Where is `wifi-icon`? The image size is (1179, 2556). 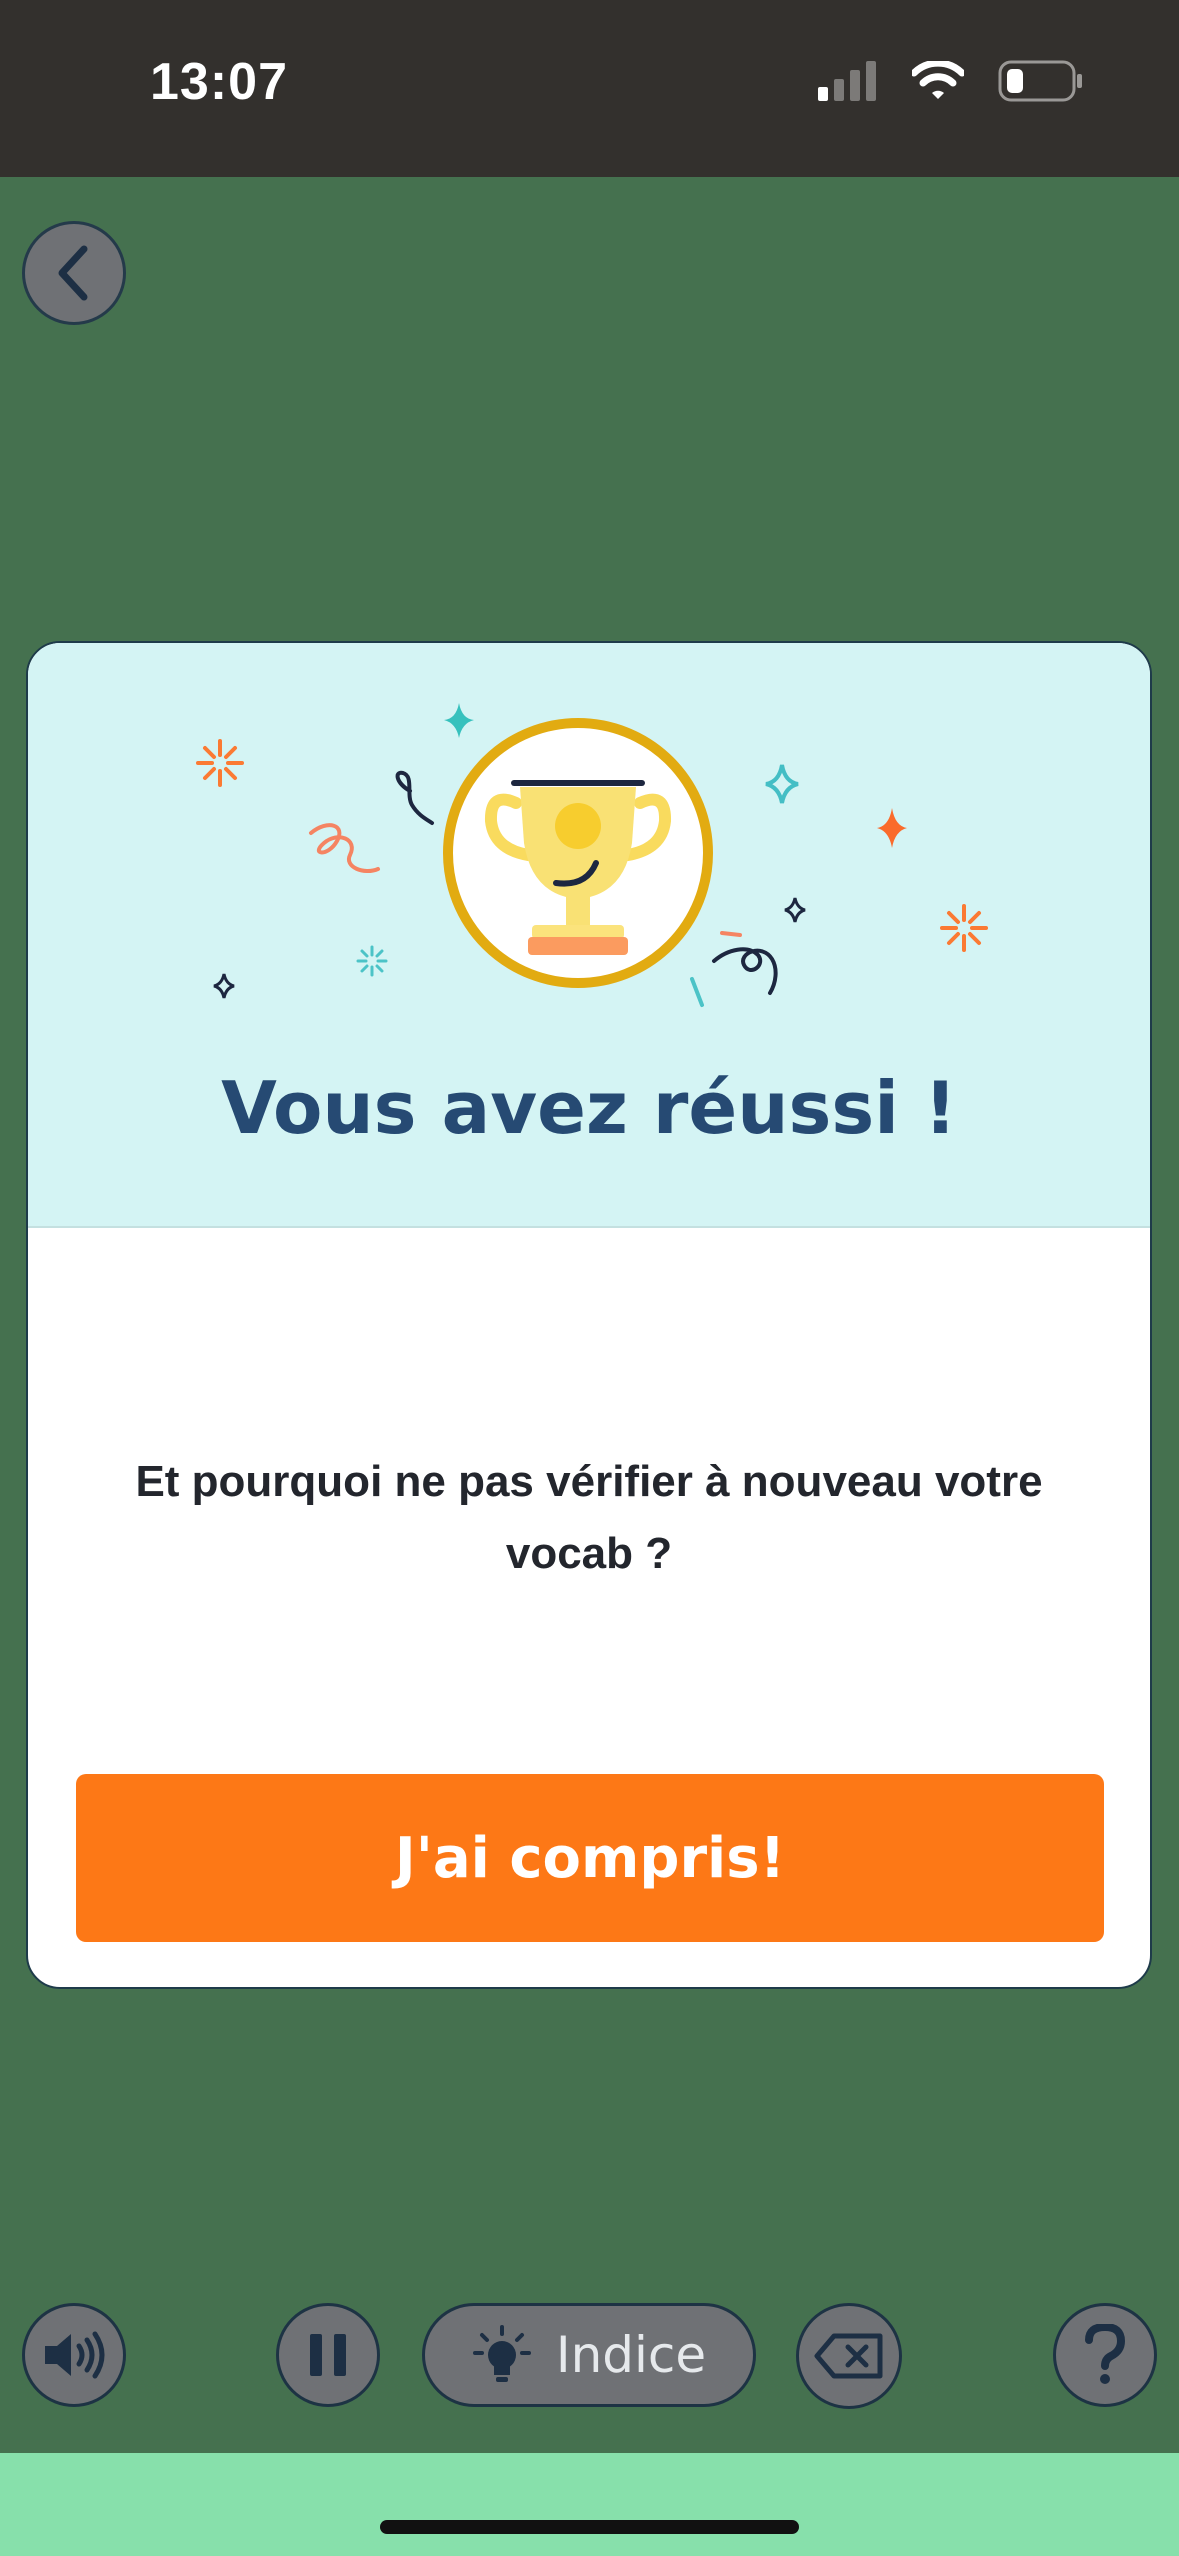 wifi-icon is located at coordinates (938, 80).